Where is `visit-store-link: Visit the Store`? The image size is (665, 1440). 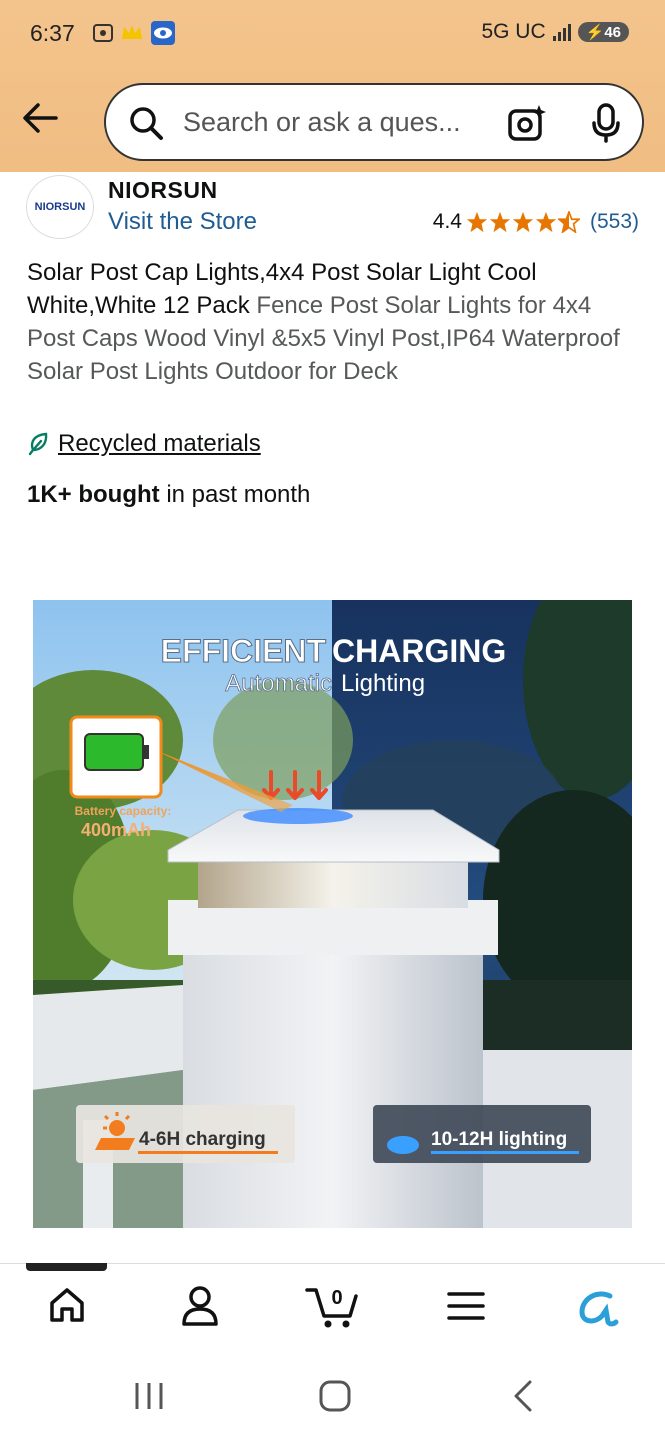 visit-store-link: Visit the Store is located at coordinates (182, 222).